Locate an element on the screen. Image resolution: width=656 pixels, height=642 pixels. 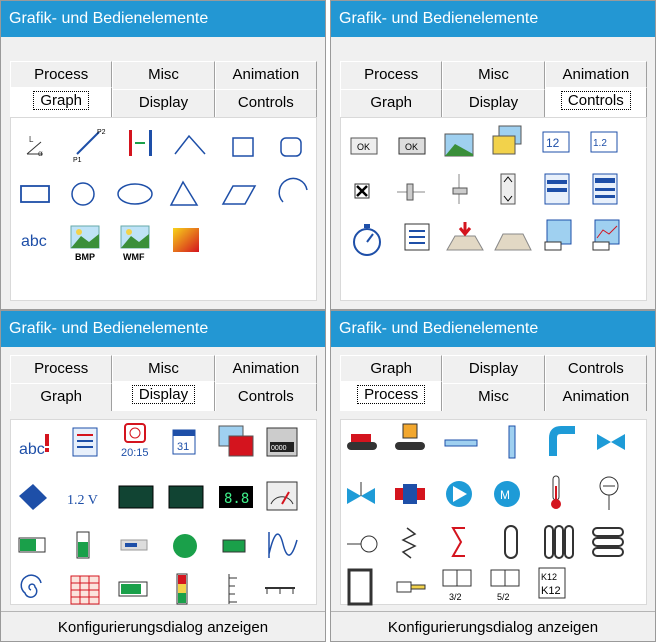
ok-button-pressed-icon: OK is located at coordinates (412, 146).